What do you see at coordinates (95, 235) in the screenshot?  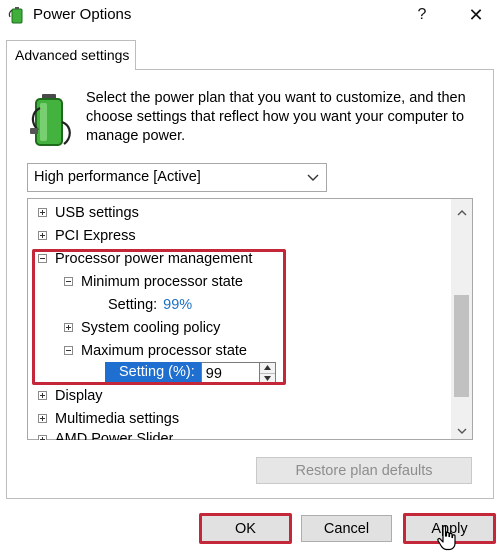 I see `tree-item-label: PCI Express` at bounding box center [95, 235].